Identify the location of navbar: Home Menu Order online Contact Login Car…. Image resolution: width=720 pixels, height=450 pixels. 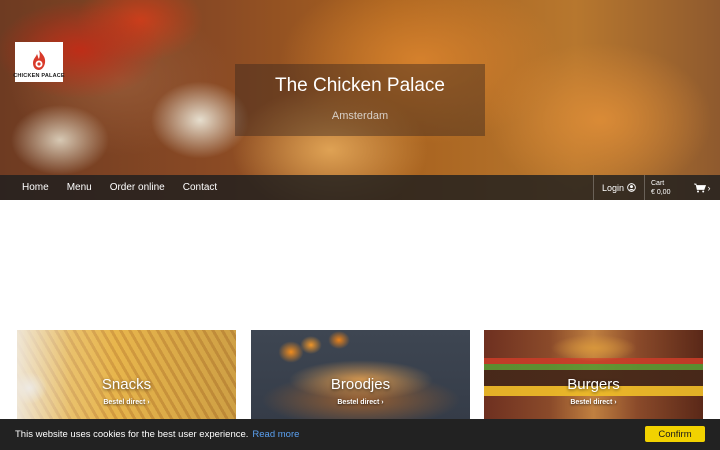
(360, 187).